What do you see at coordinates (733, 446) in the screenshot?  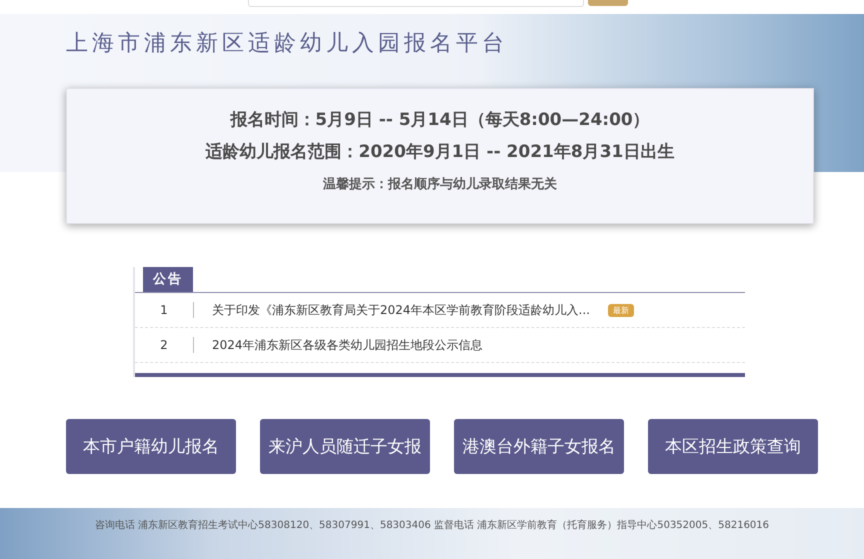 I see `registration-button: 本区招生政策查询` at bounding box center [733, 446].